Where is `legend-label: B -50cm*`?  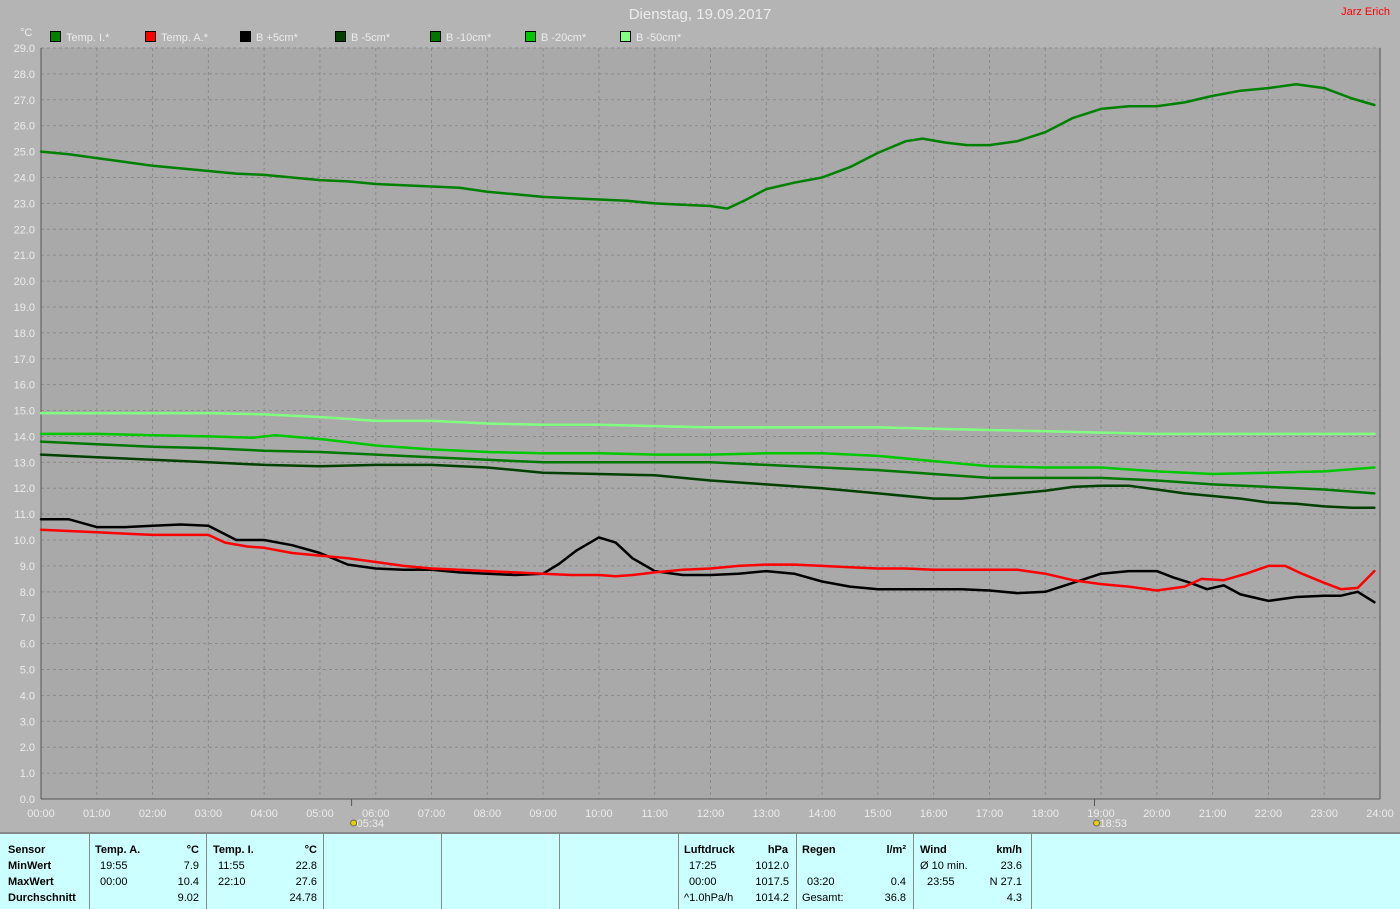 legend-label: B -50cm* is located at coordinates (659, 38).